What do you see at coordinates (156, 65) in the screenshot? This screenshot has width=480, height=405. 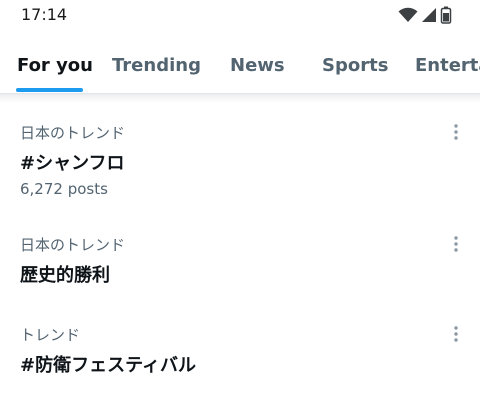 I see `tab-trending: Trending` at bounding box center [156, 65].